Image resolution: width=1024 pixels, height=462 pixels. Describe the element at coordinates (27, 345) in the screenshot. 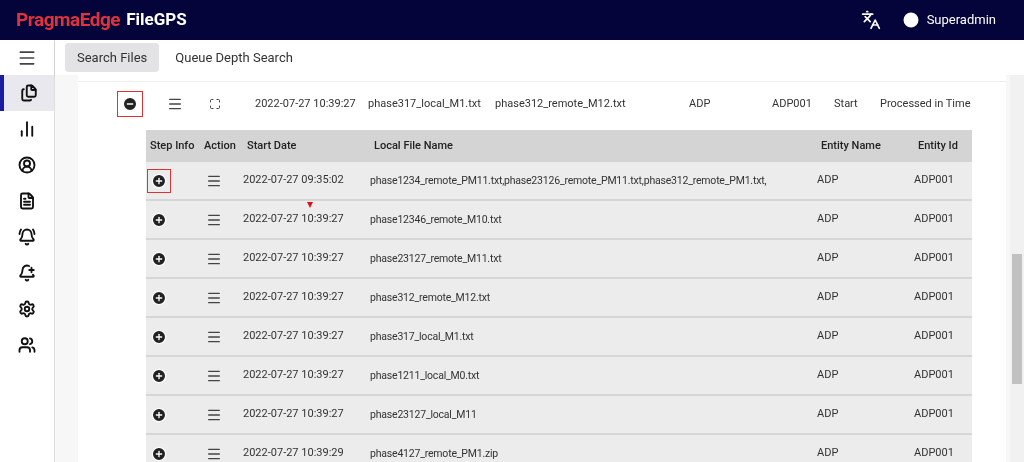

I see `people-icon` at that location.